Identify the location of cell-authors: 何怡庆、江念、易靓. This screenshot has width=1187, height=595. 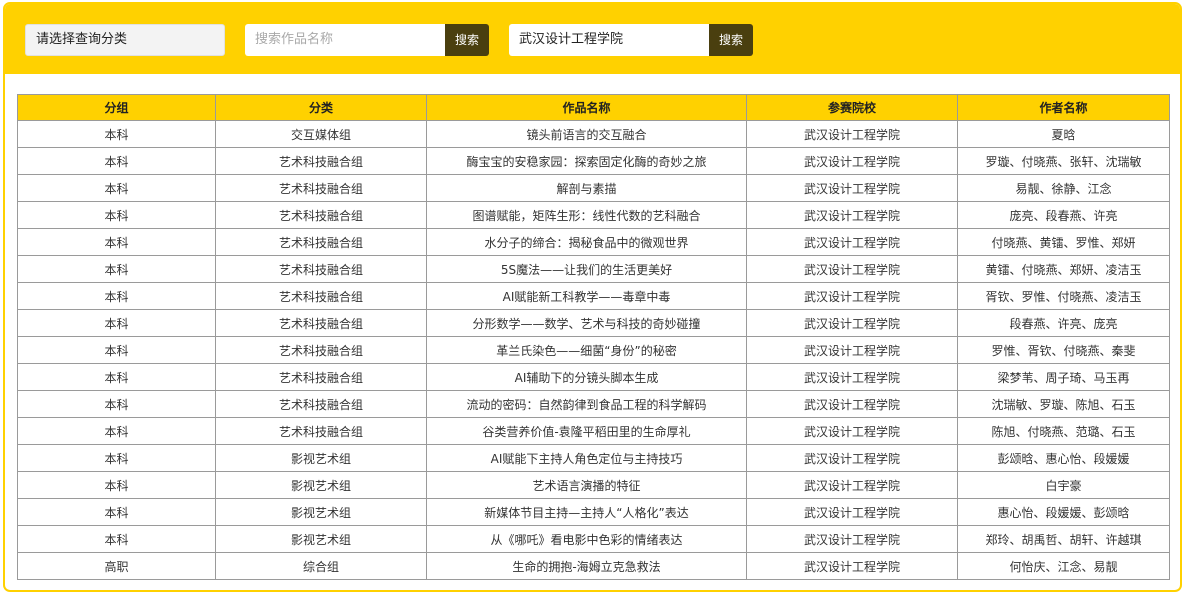
(1063, 566).